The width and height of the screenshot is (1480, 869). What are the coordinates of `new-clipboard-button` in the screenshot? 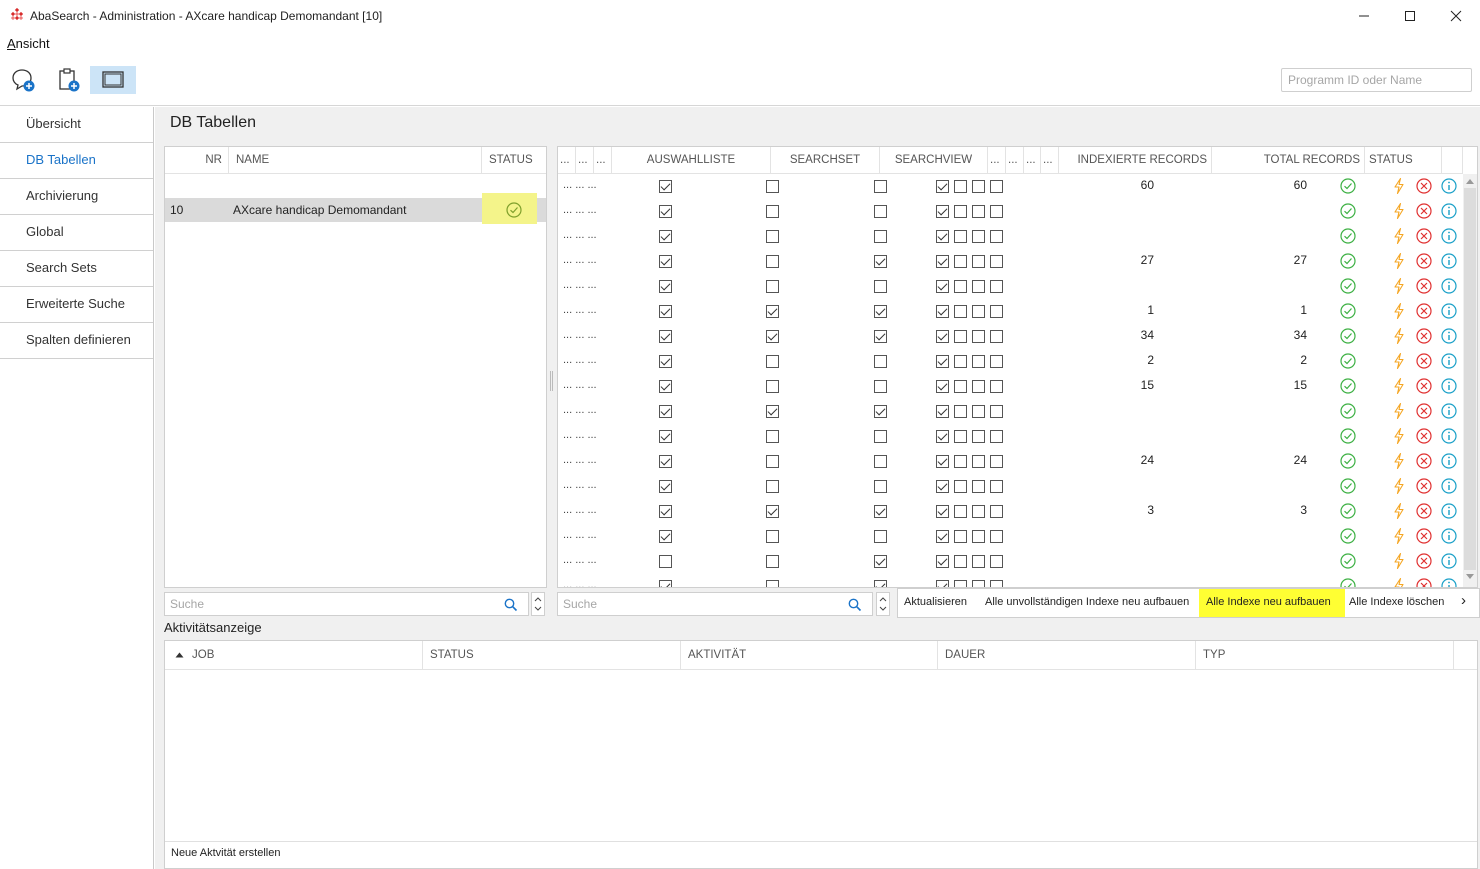 It's located at (68, 80).